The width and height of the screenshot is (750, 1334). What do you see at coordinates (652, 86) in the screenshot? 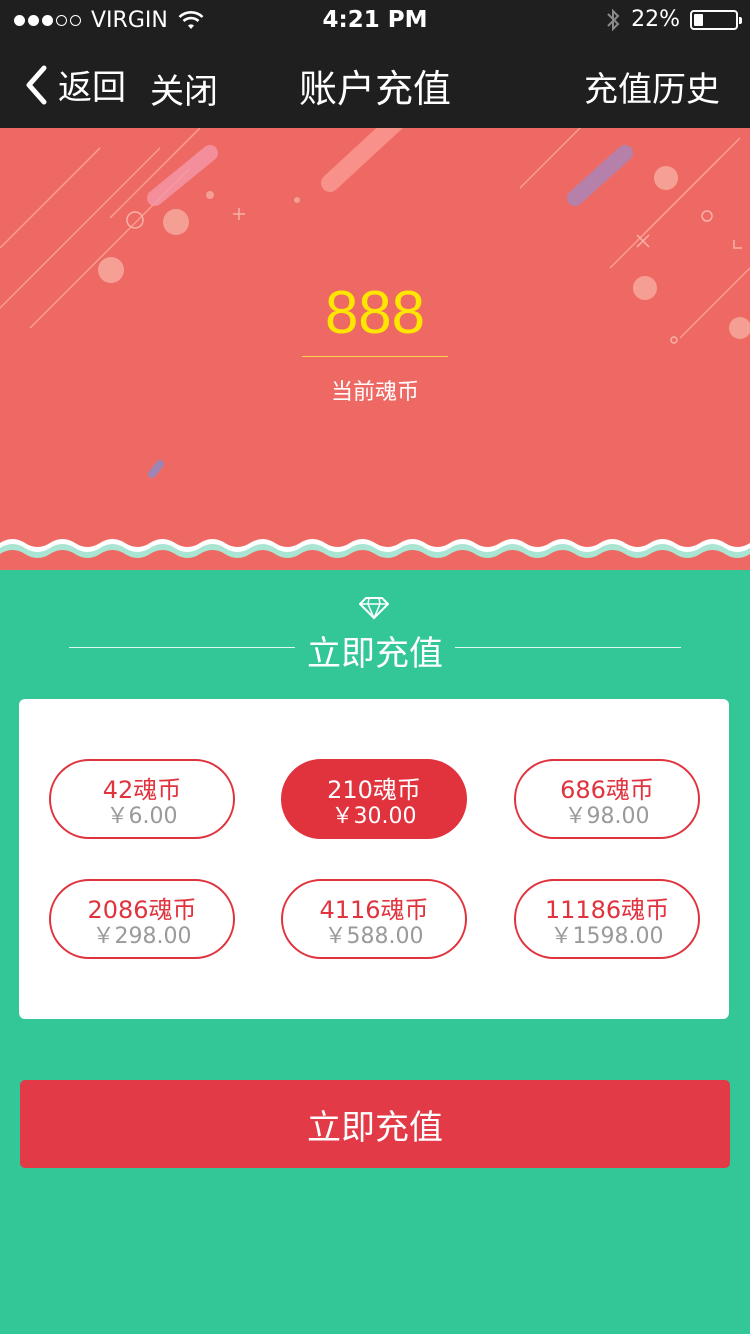
I see `recharge-history-button: 充值历史` at bounding box center [652, 86].